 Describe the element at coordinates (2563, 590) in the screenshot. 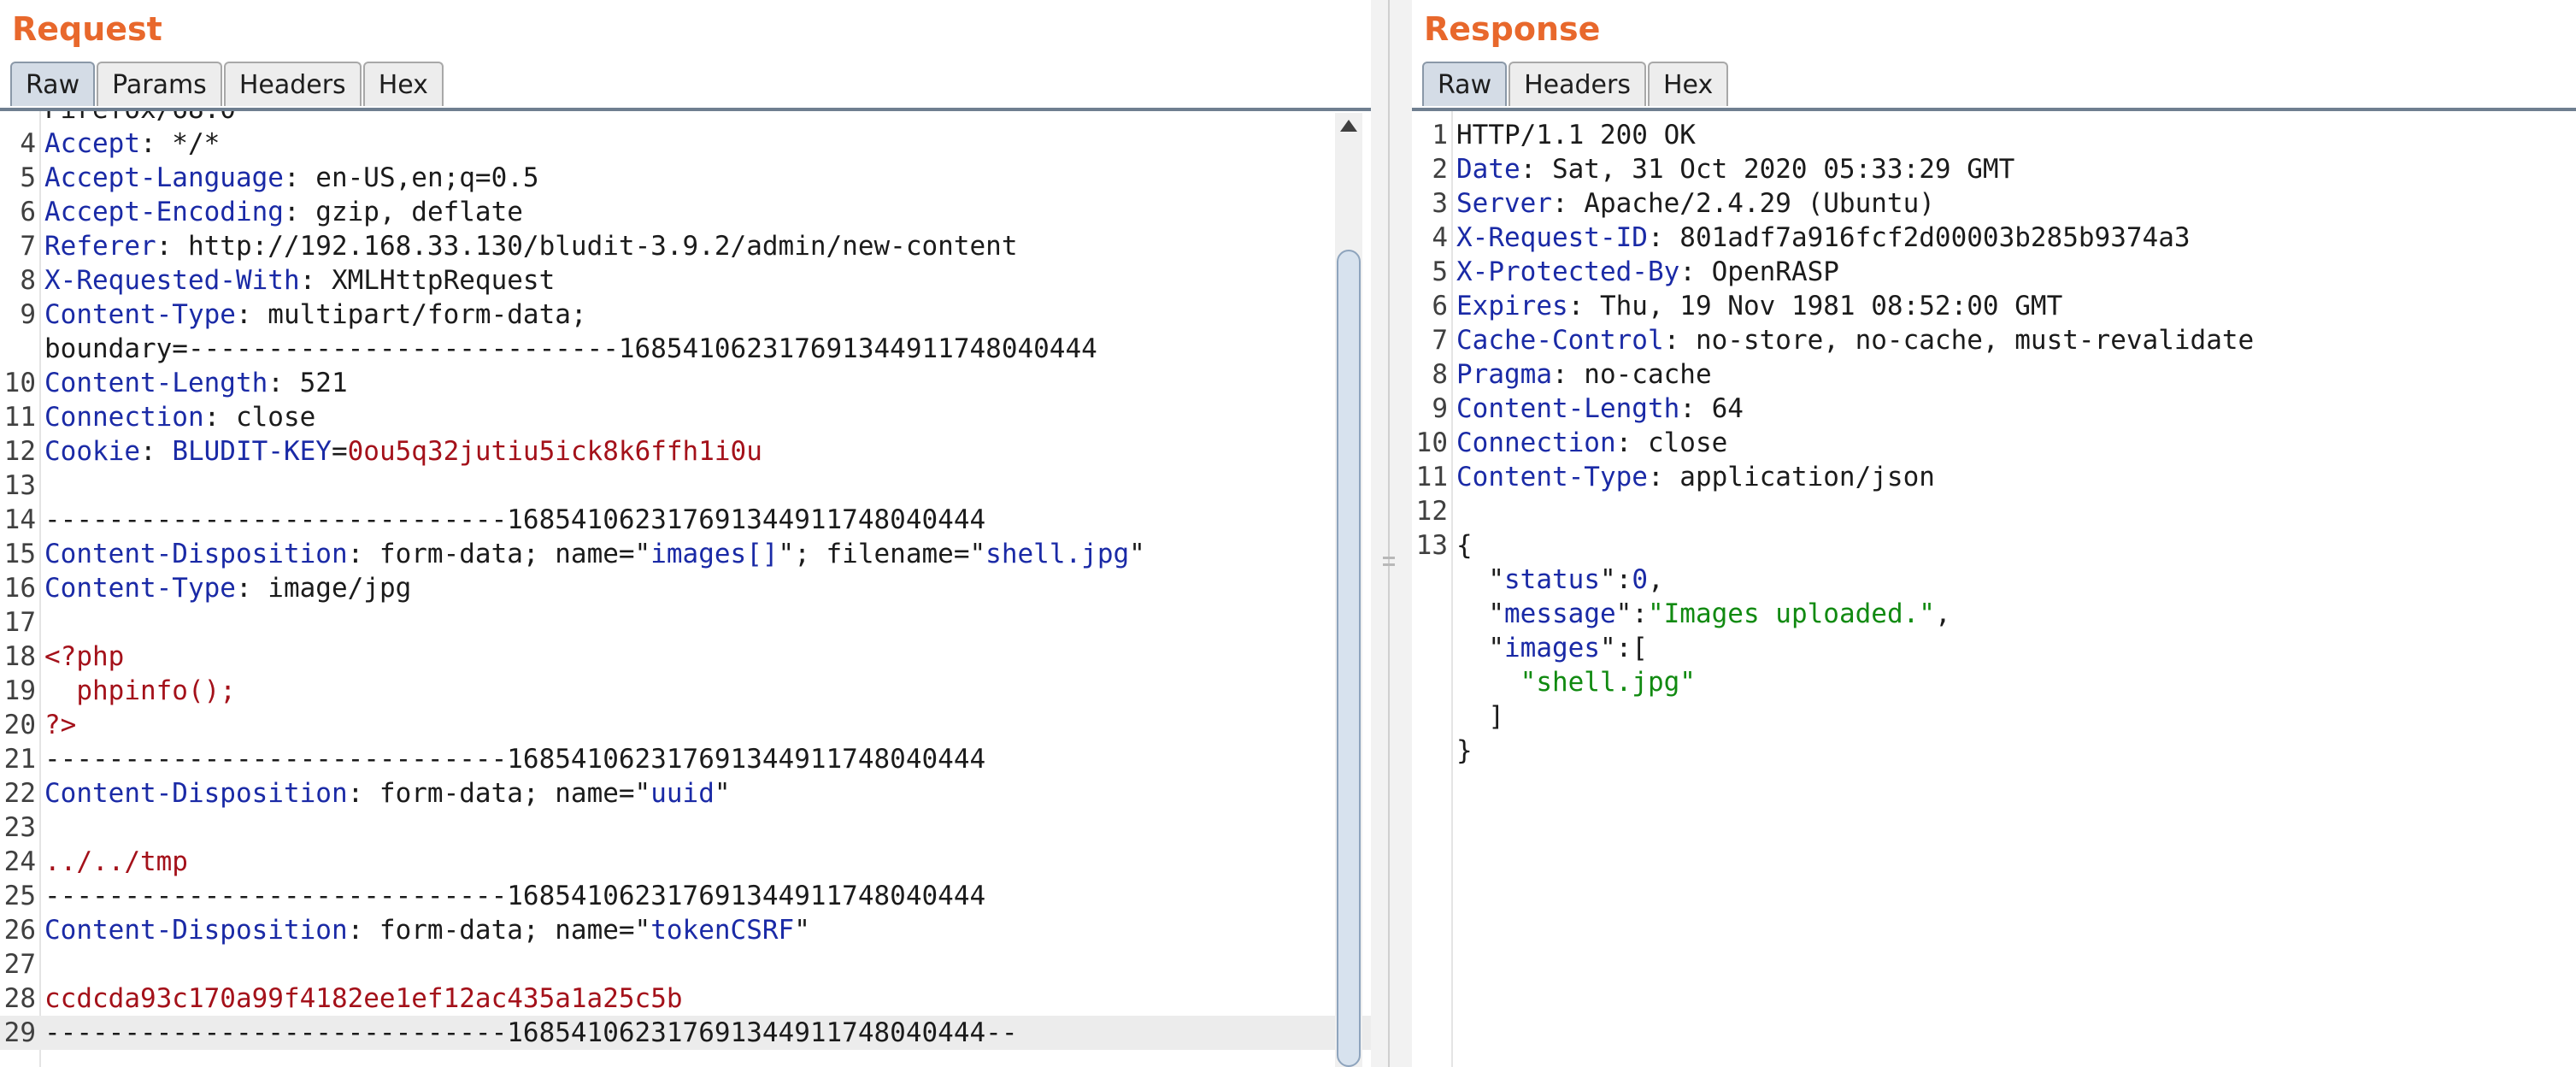

I see `response-scrollbar` at that location.